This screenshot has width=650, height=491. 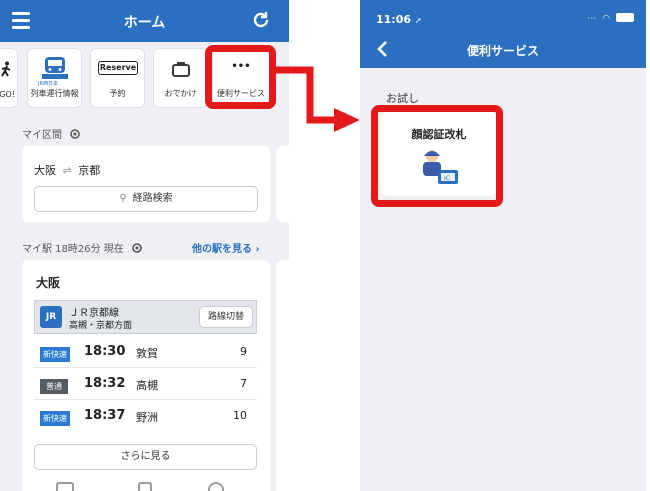 What do you see at coordinates (592, 19) in the screenshot?
I see `signal-icon: ⋯` at bounding box center [592, 19].